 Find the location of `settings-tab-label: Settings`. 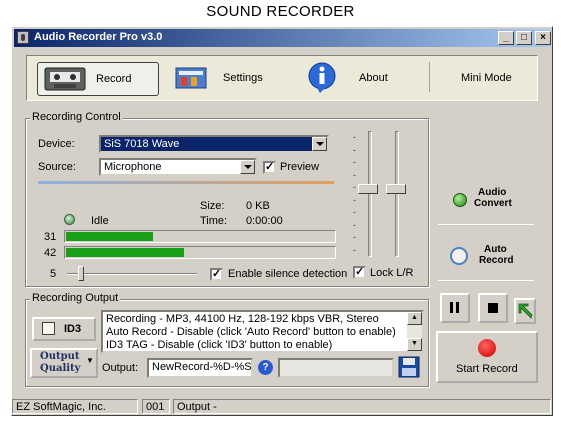

settings-tab-label: Settings is located at coordinates (243, 78).